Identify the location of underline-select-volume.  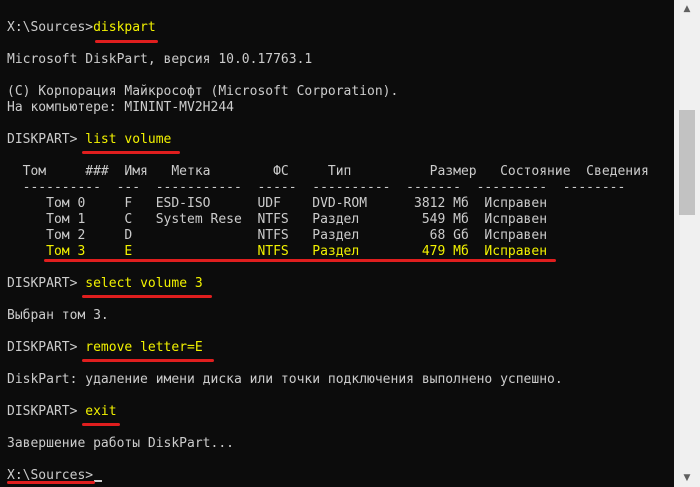
(147, 296).